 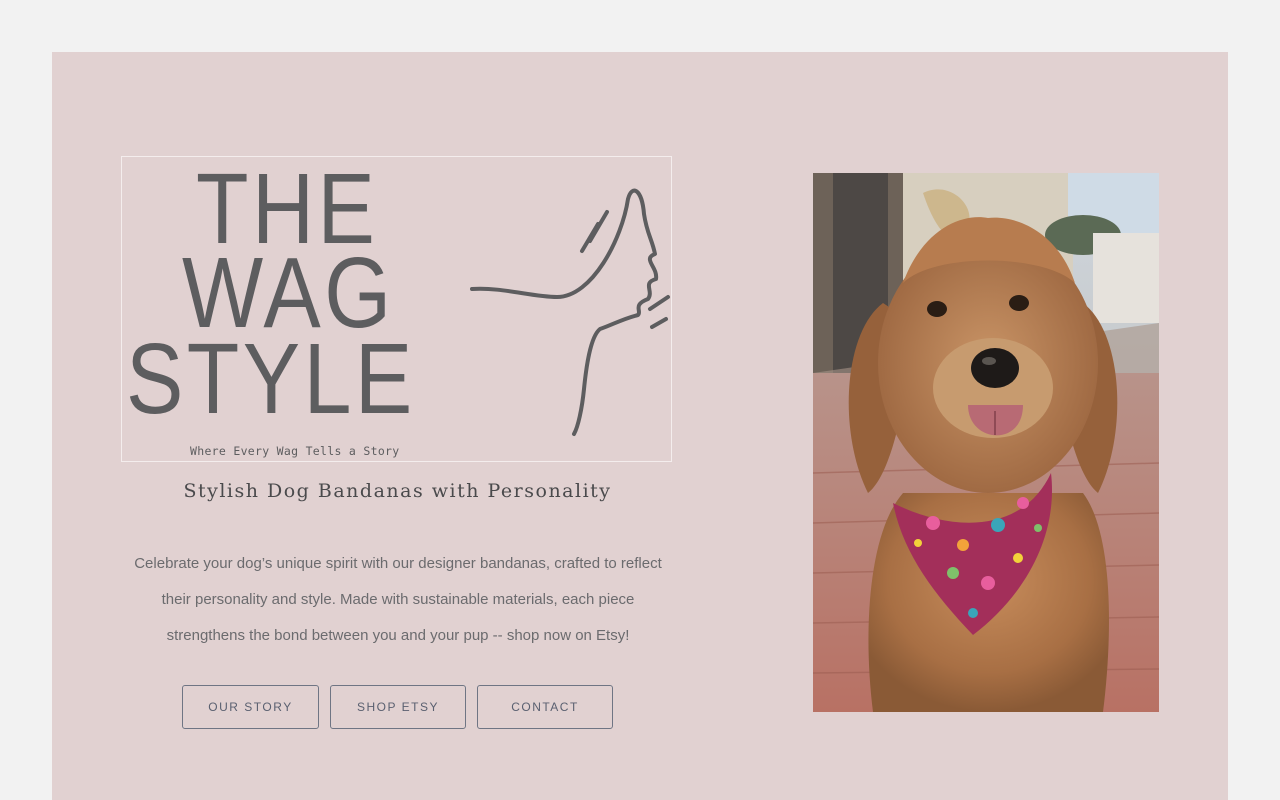 What do you see at coordinates (295, 451) in the screenshot?
I see `logo-tagline: Where Every Wag Tells a Story` at bounding box center [295, 451].